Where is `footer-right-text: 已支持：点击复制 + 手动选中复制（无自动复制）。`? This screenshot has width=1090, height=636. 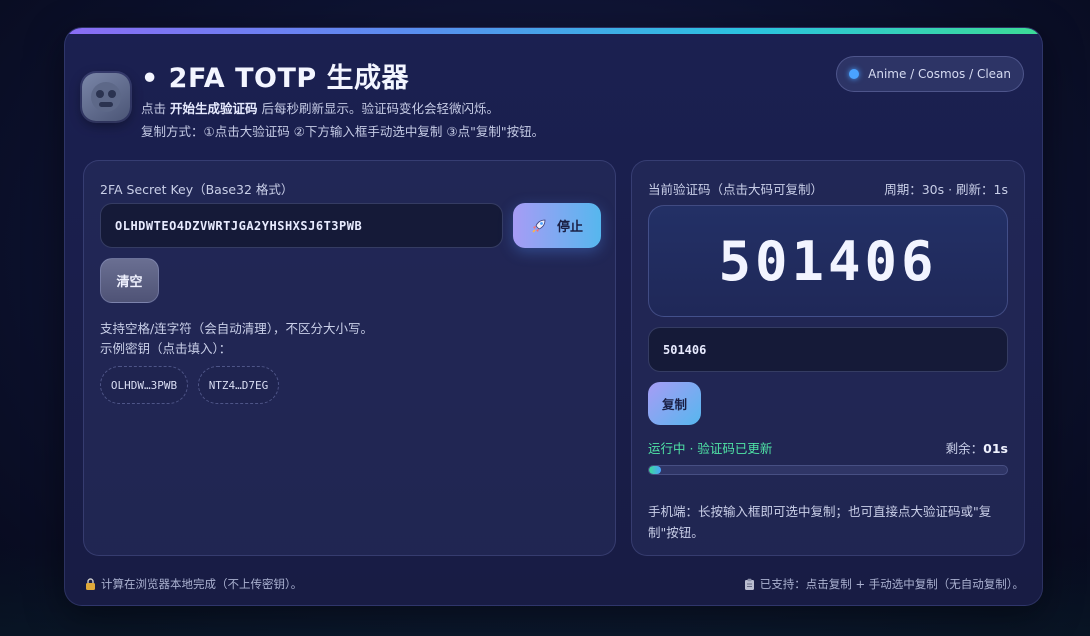
footer-right-text: 已支持：点击复制 + 手动选中复制（无自动复制）。 is located at coordinates (891, 584).